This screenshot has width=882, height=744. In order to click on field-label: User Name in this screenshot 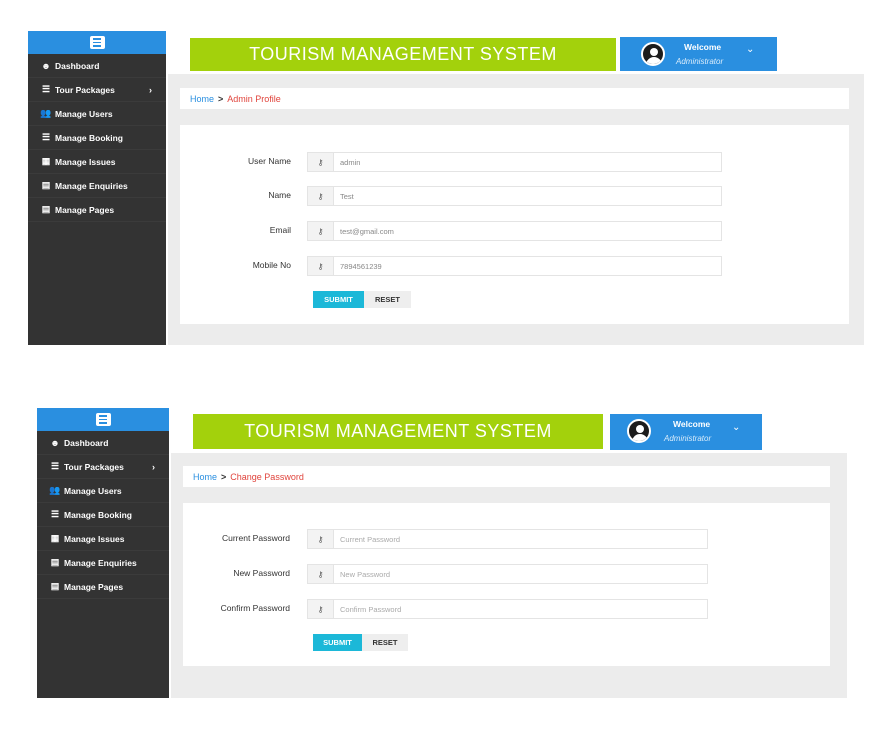, I will do `click(269, 161)`.